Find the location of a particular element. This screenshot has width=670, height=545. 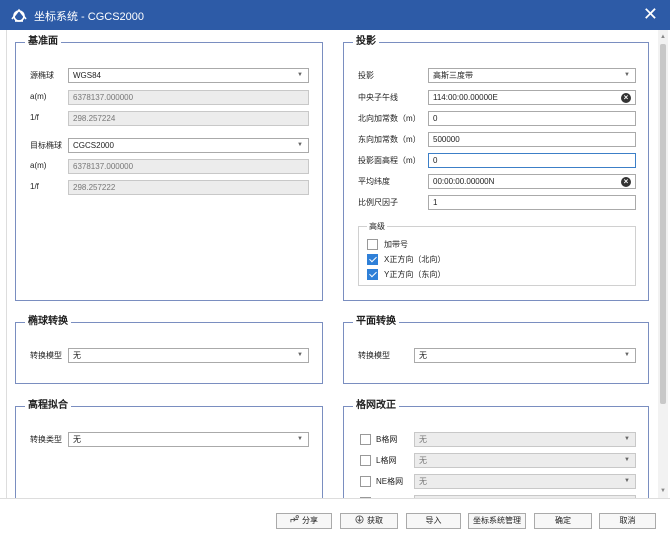

grid-correction-title: 格网改正 is located at coordinates (376, 406).